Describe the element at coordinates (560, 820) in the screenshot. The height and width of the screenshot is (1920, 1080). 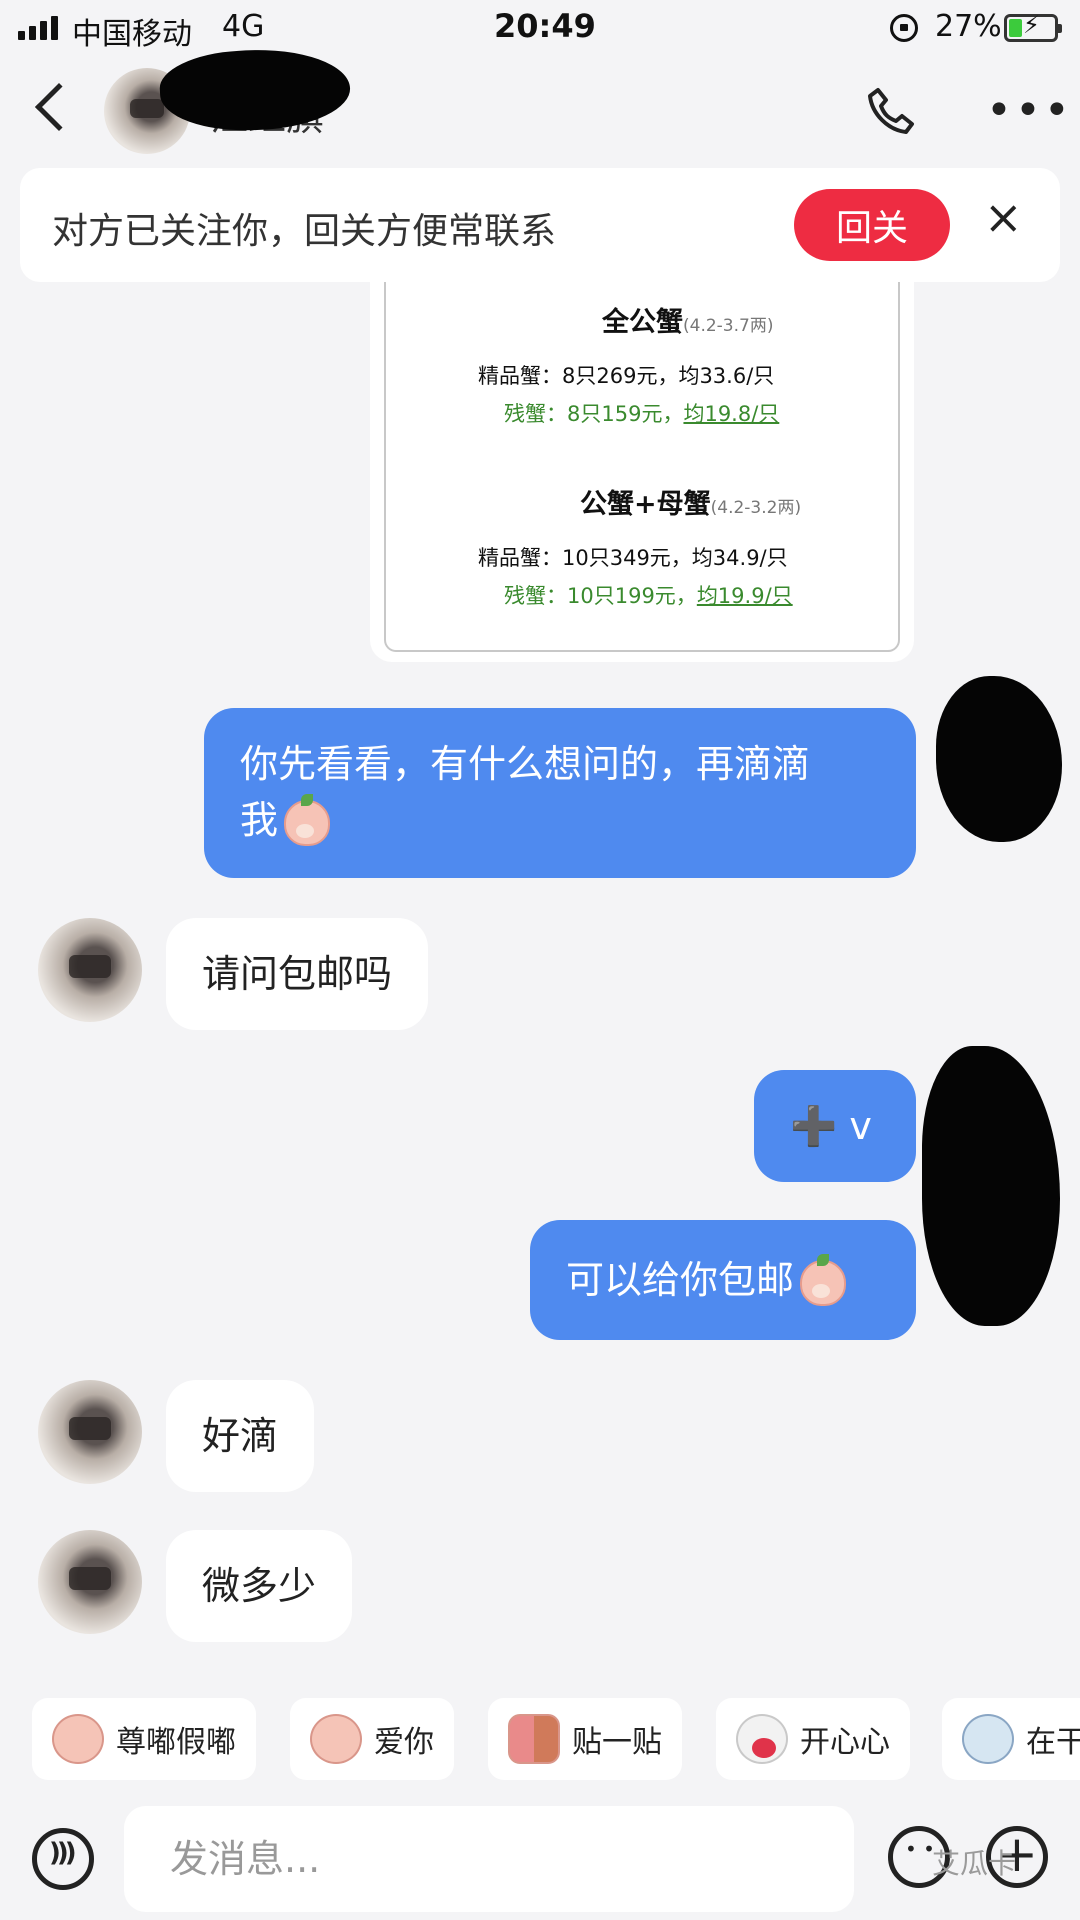
I see `message-text: 我` at that location.